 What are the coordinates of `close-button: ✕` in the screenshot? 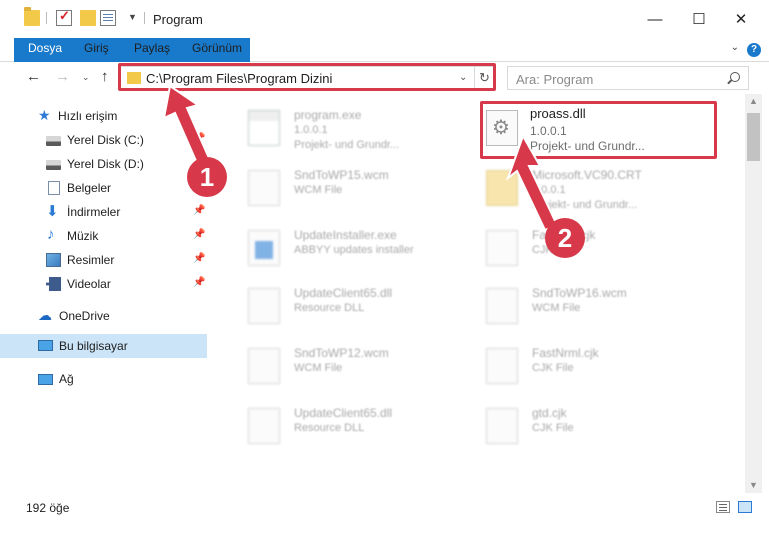 It's located at (741, 19).